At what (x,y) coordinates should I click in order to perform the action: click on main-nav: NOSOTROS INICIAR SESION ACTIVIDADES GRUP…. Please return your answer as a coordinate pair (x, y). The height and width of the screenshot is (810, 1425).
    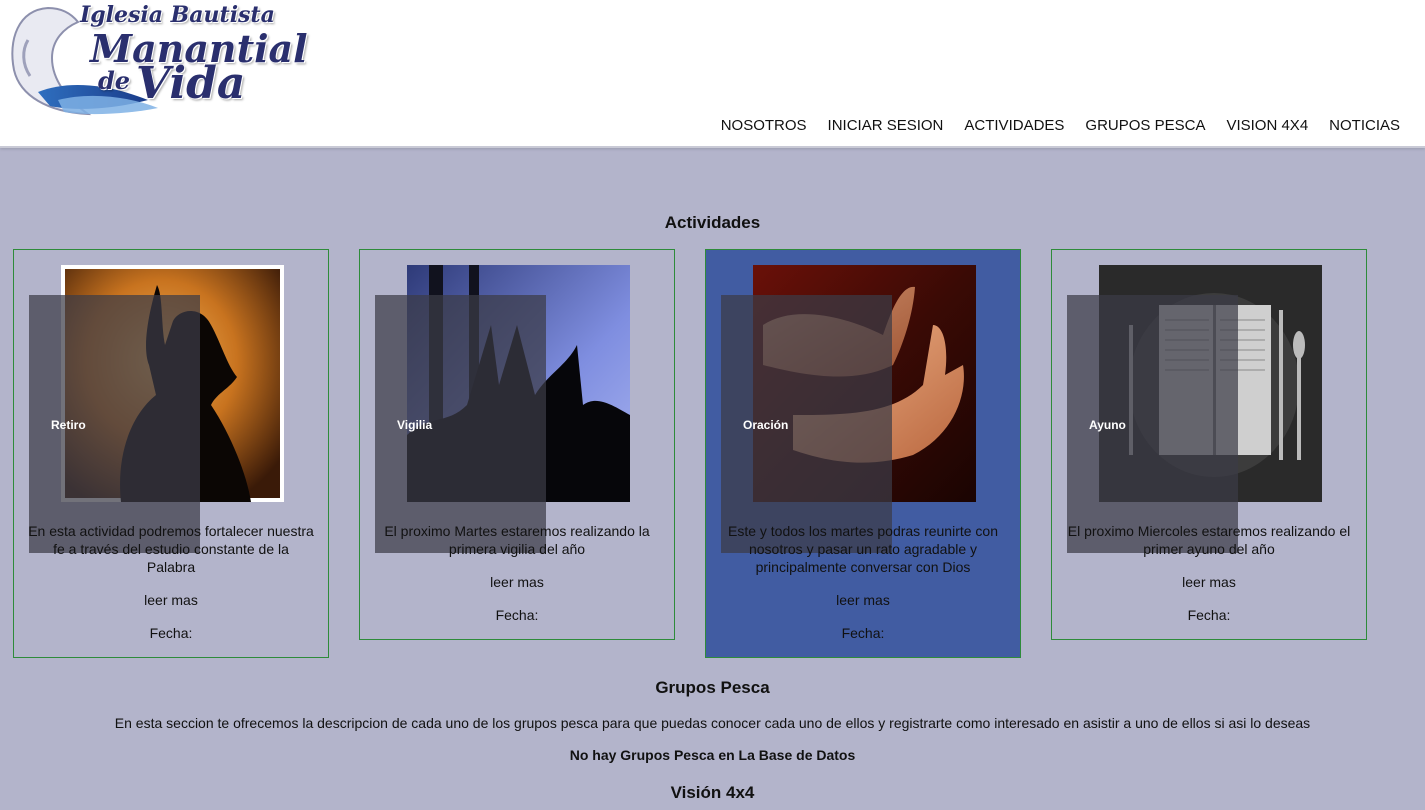
    Looking at the image, I should click on (1050, 125).